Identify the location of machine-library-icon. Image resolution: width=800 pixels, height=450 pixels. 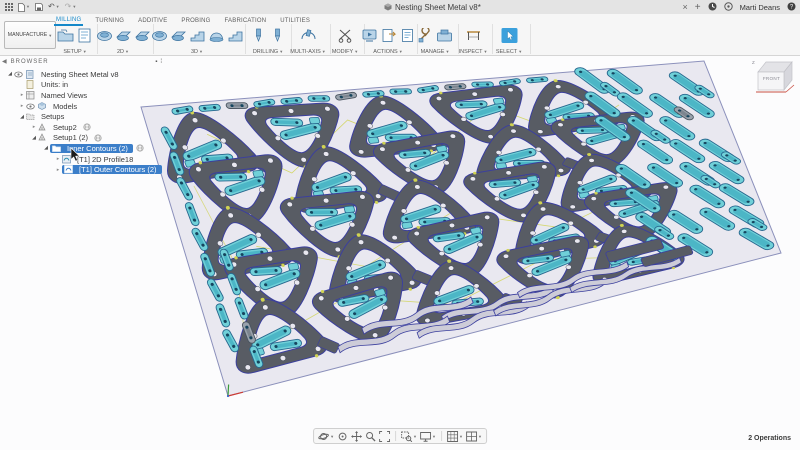
(444, 35).